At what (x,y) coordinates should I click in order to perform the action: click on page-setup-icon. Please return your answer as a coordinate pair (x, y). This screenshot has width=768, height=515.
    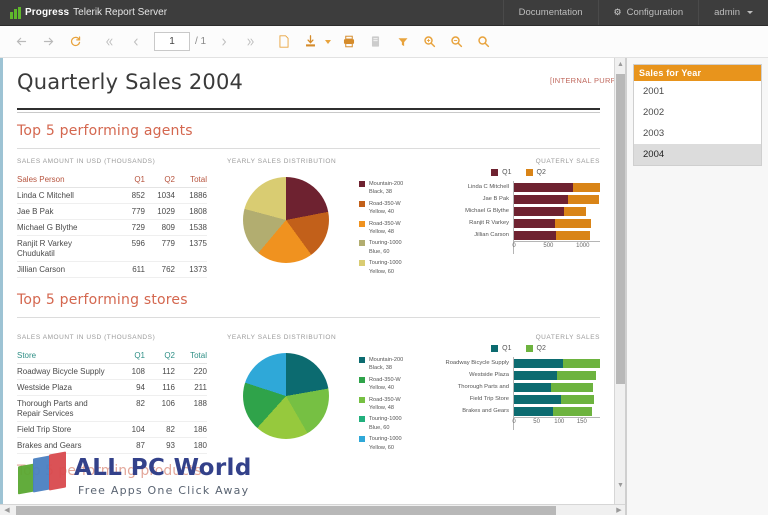
    Looking at the image, I should click on (283, 42).